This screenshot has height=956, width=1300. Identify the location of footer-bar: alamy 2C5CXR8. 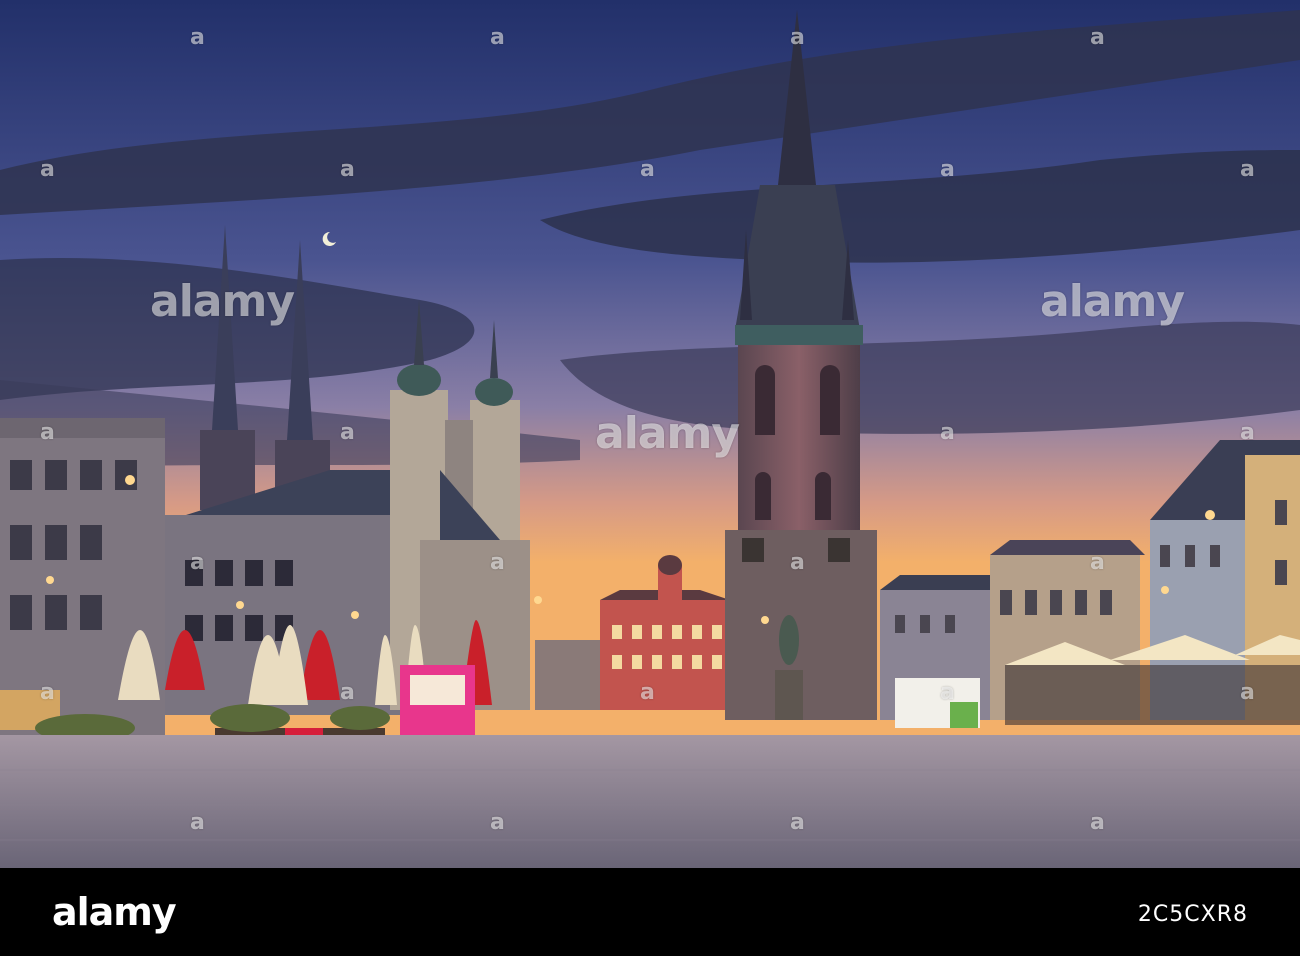
(650, 912).